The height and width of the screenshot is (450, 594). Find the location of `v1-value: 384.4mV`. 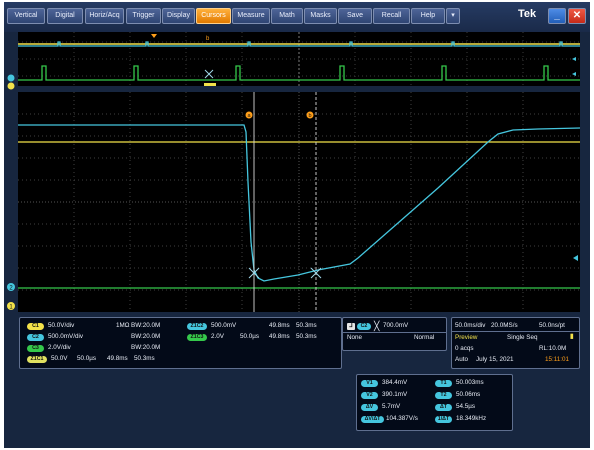

v1-value: 384.4mV is located at coordinates (395, 382).